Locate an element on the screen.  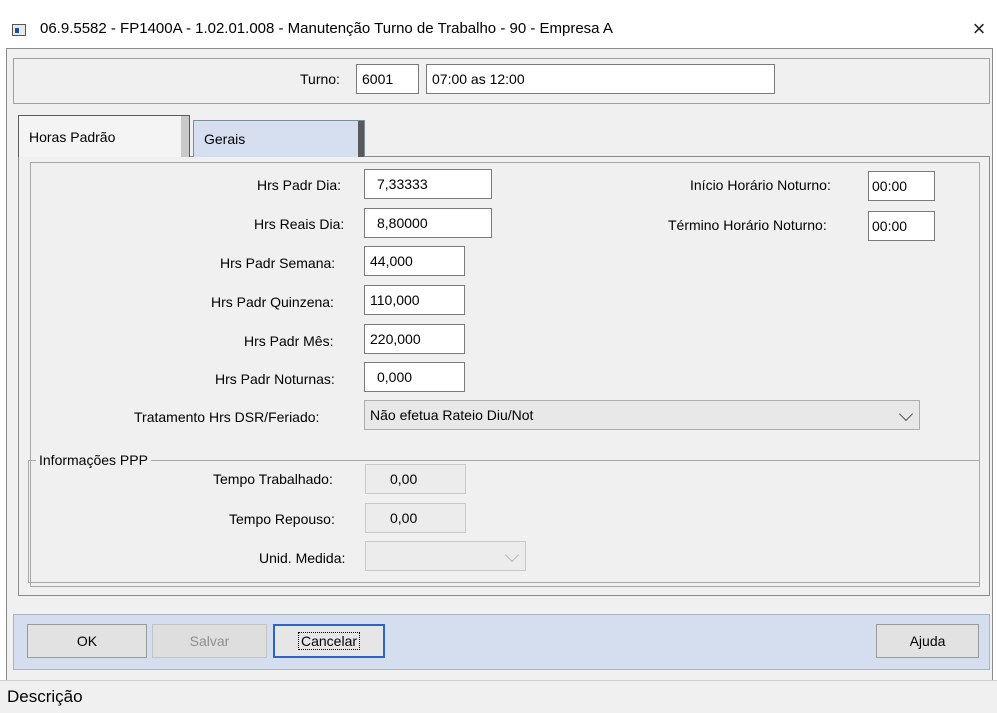
hrs-padr-dia-input: 7,33333 is located at coordinates (428, 184).